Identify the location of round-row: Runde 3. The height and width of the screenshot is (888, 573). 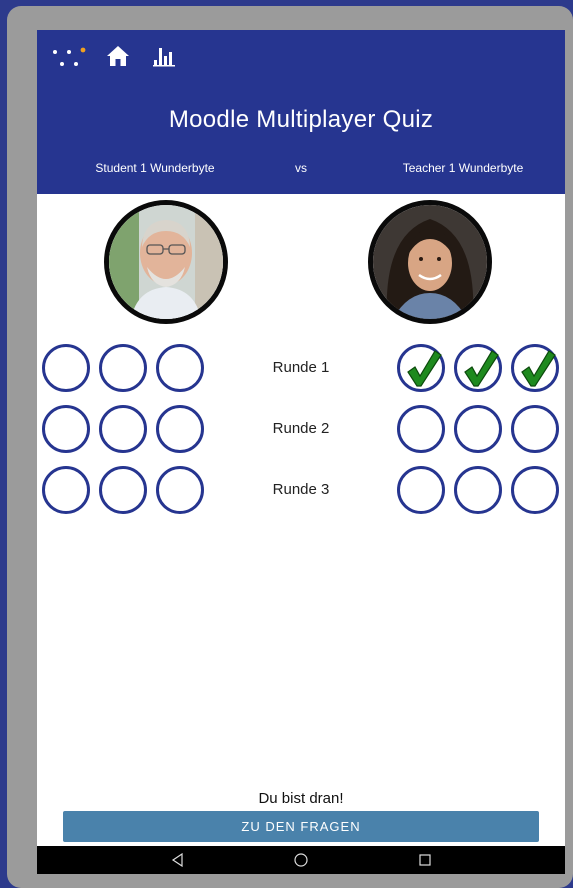
(301, 491).